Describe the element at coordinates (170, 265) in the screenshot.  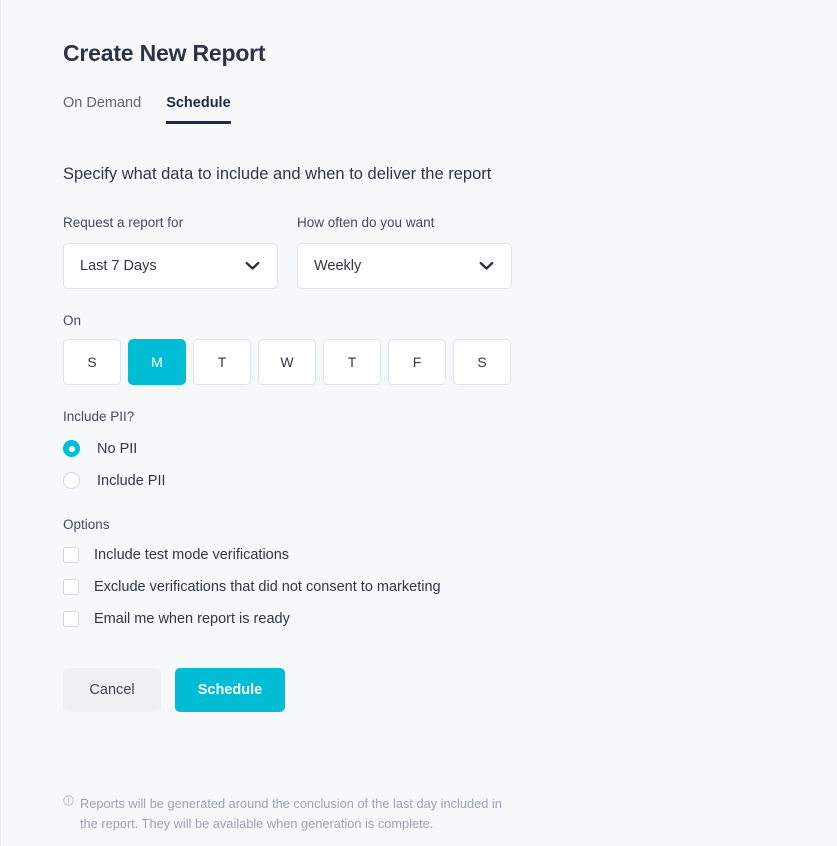
I see `report-range-select: Last 7 Days` at that location.